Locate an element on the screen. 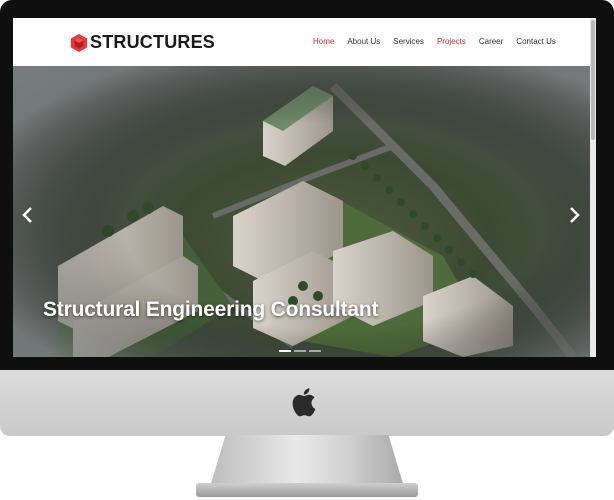 This screenshot has height=500, width=614. nav-item-career: Career is located at coordinates (491, 41).